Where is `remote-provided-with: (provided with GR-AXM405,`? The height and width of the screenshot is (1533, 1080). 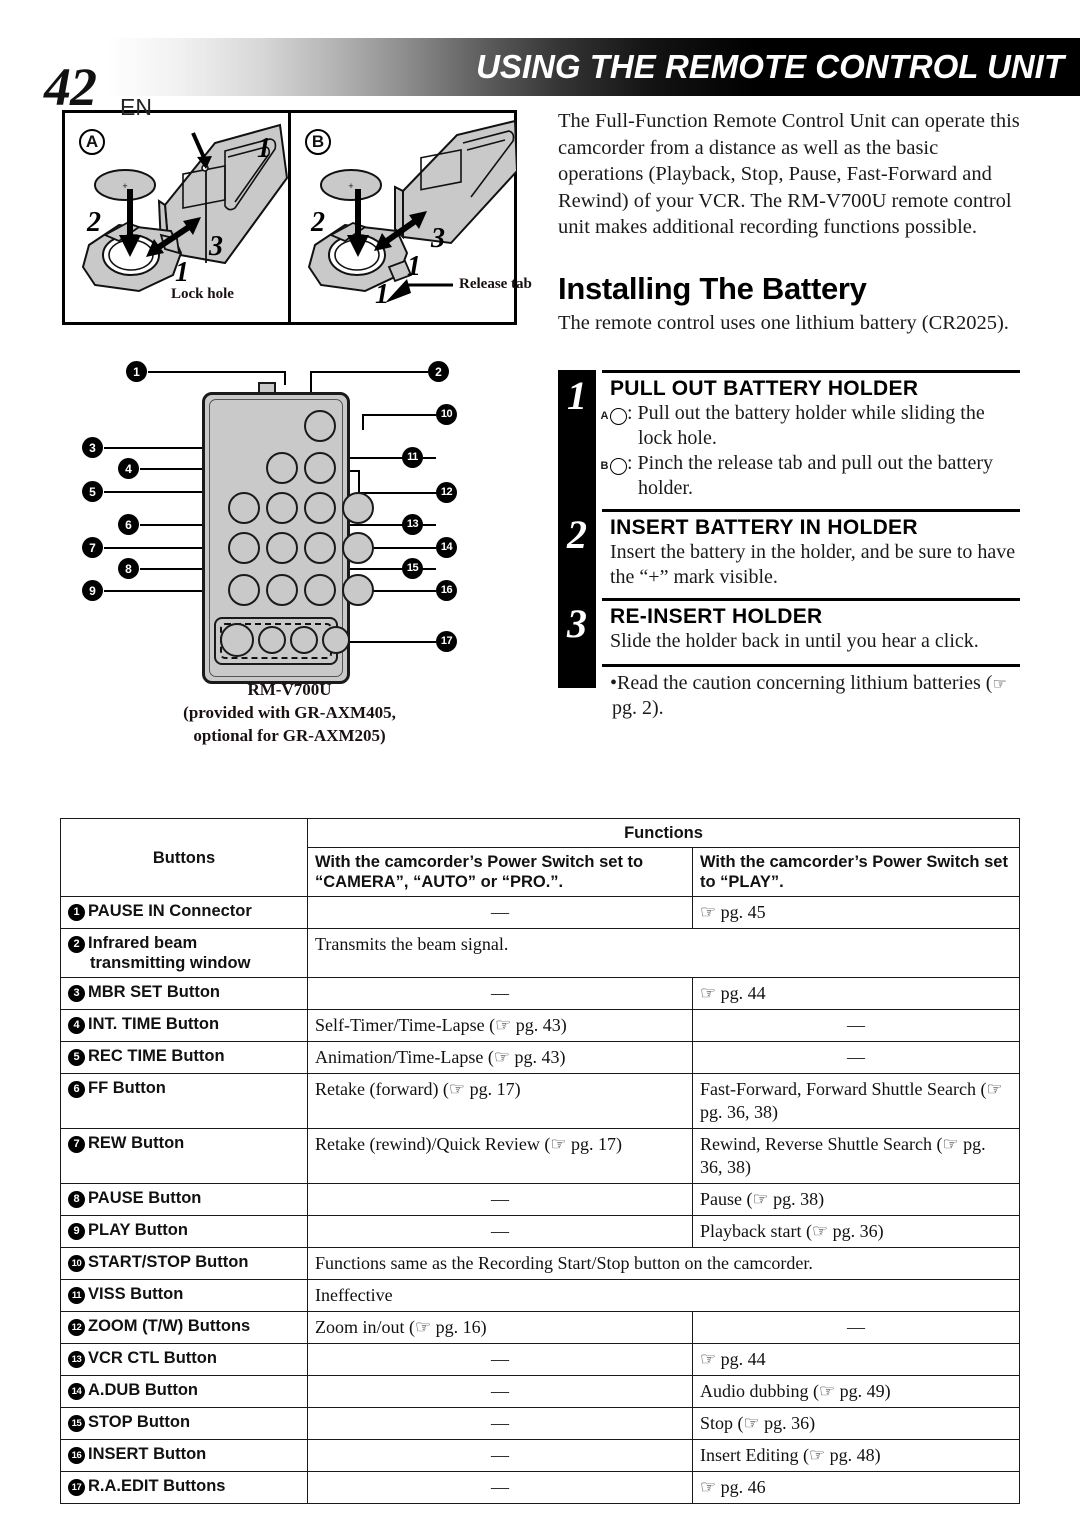
remote-provided-with: (provided with GR-AXM405, is located at coordinates (289, 712).